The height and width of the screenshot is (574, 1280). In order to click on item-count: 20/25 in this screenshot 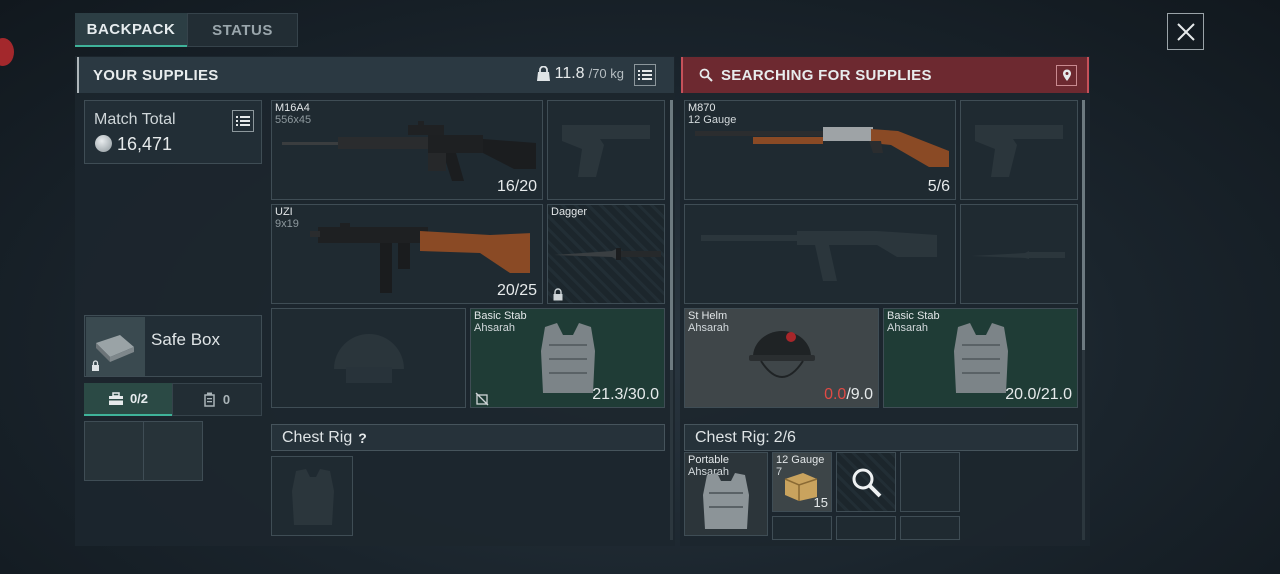, I will do `click(516, 290)`.